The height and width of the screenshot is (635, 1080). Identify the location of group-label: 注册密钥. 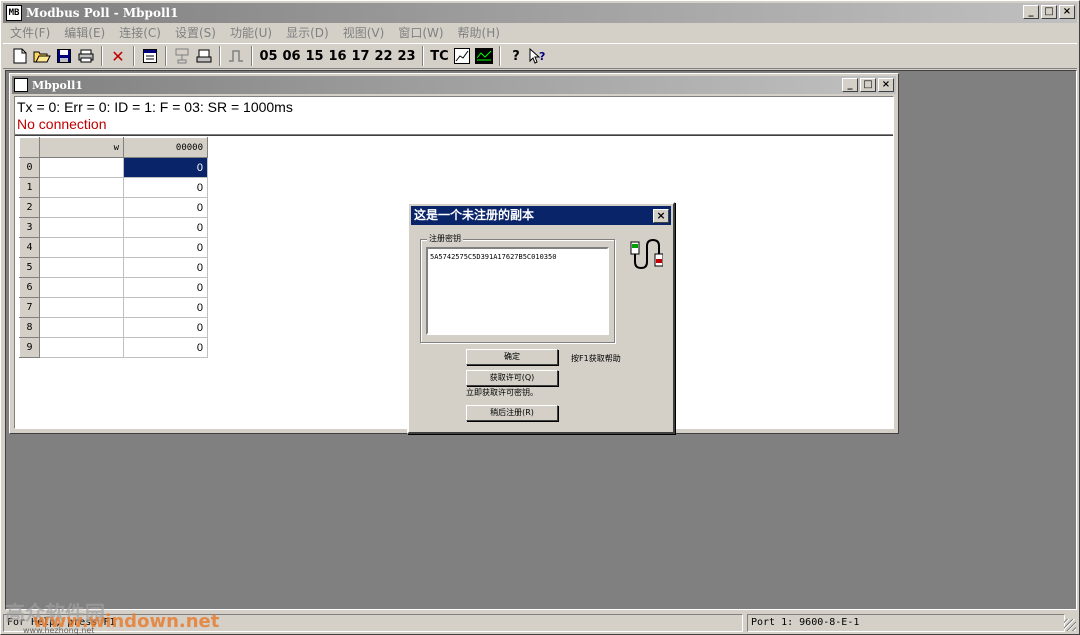
(445, 238).